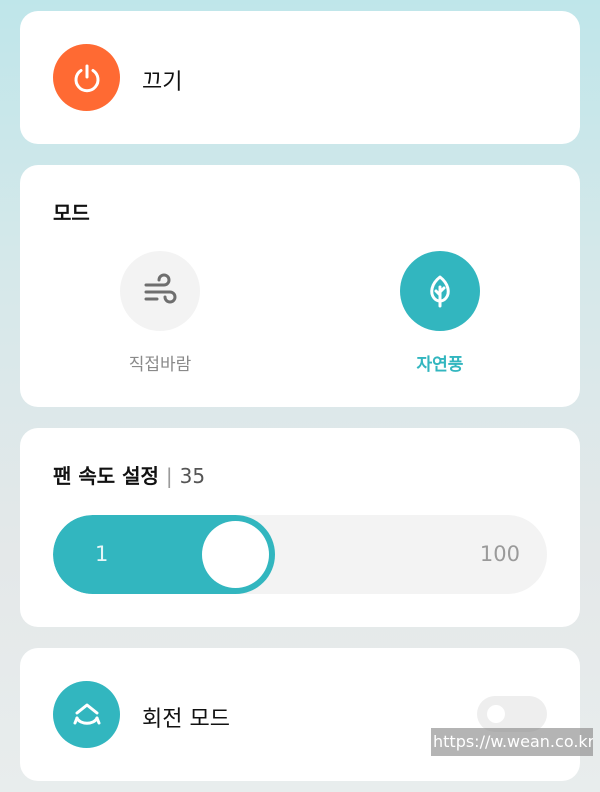 This screenshot has width=600, height=792. What do you see at coordinates (512, 742) in the screenshot?
I see `watermark: https://w.wean.co.kr` at bounding box center [512, 742].